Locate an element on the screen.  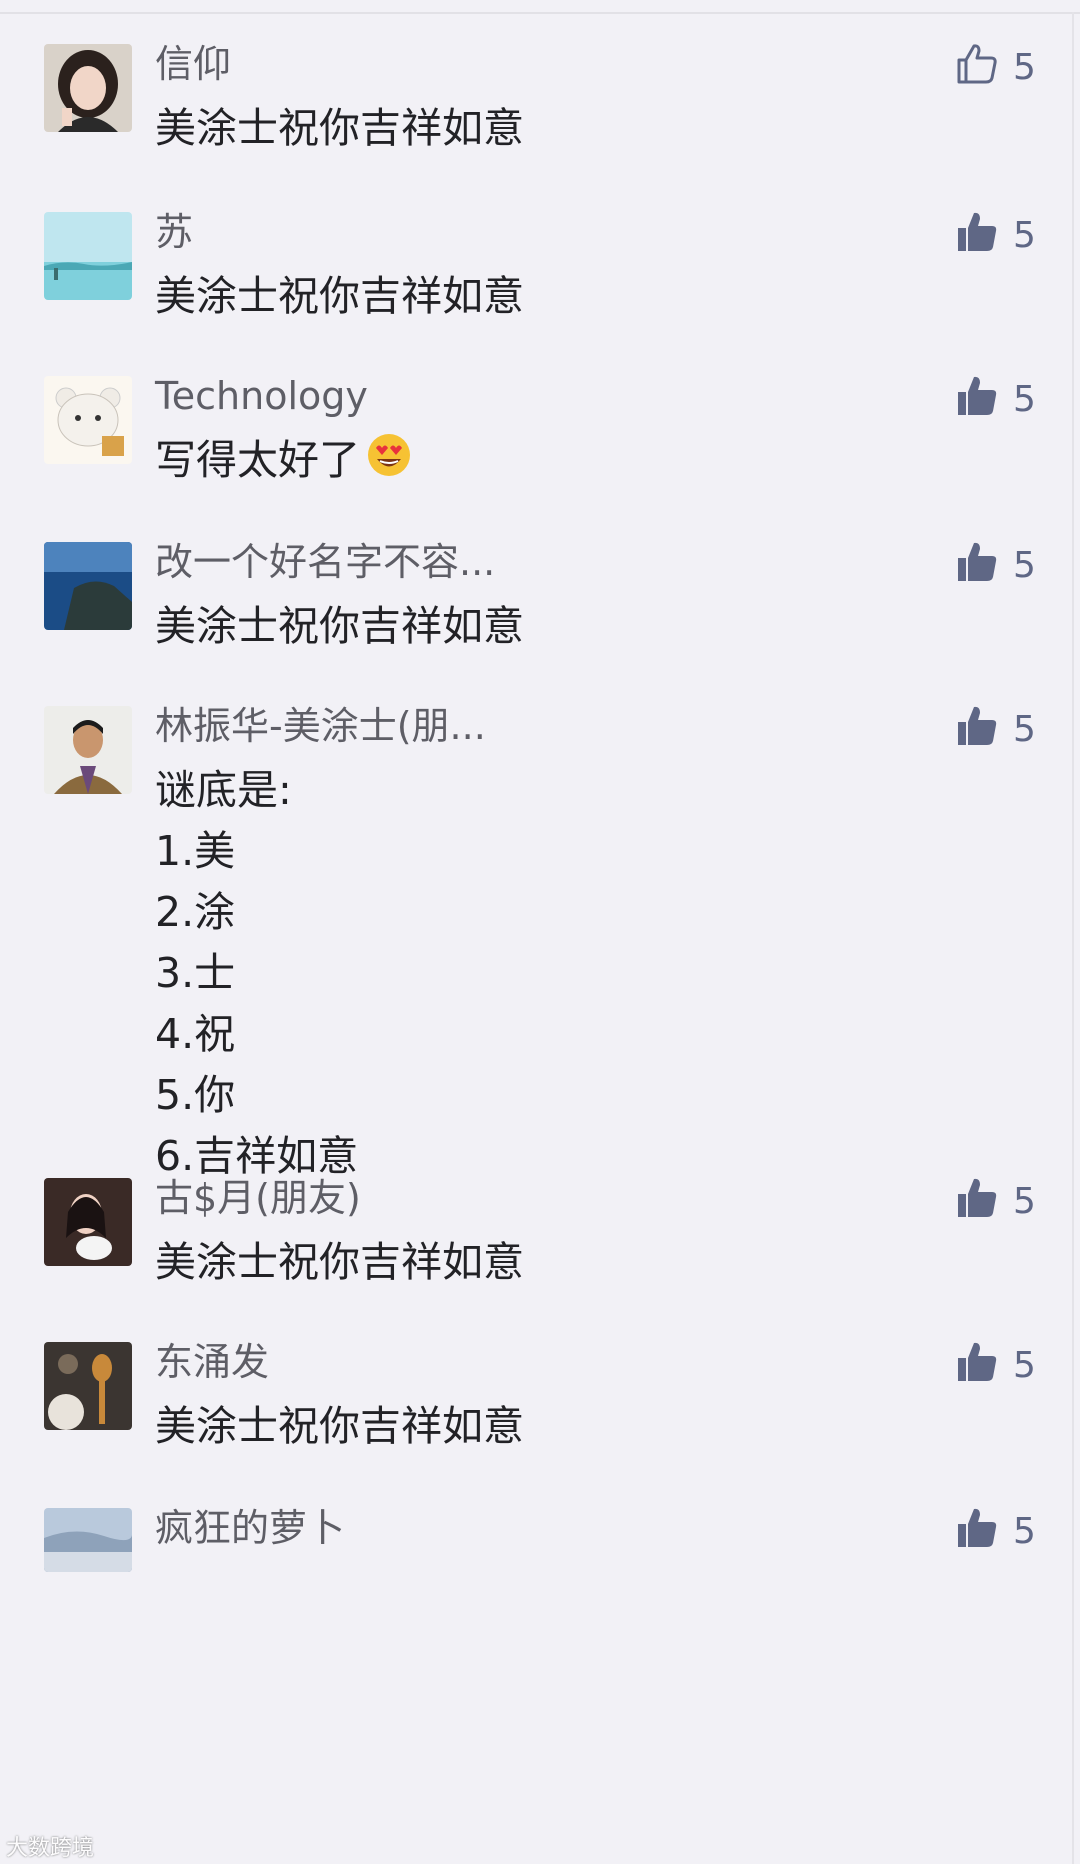
comment-author: Technology is located at coordinates (261, 396).